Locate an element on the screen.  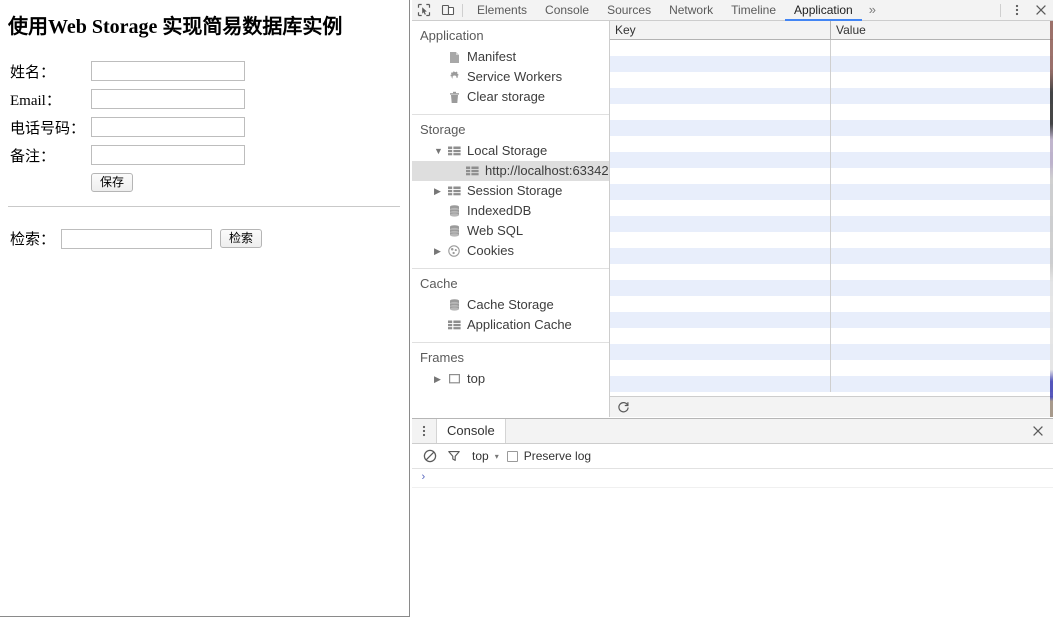
sidebar-item-local-storage: ▼ Local Storage is located at coordinates (510, 151).